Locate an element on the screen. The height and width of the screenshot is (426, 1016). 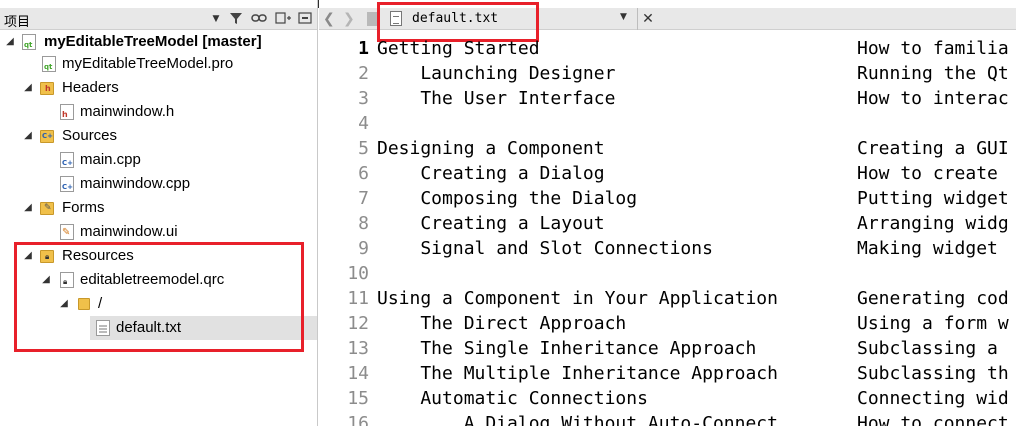
code-line-right: Generating cod is located at coordinates (933, 298).